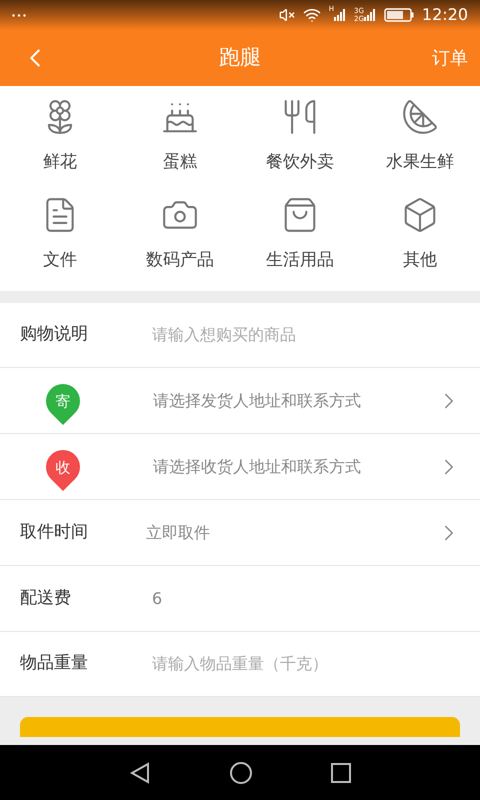 This screenshot has height=800, width=480. Describe the element at coordinates (240, 58) in the screenshot. I see `page-title: 跑腿` at that location.